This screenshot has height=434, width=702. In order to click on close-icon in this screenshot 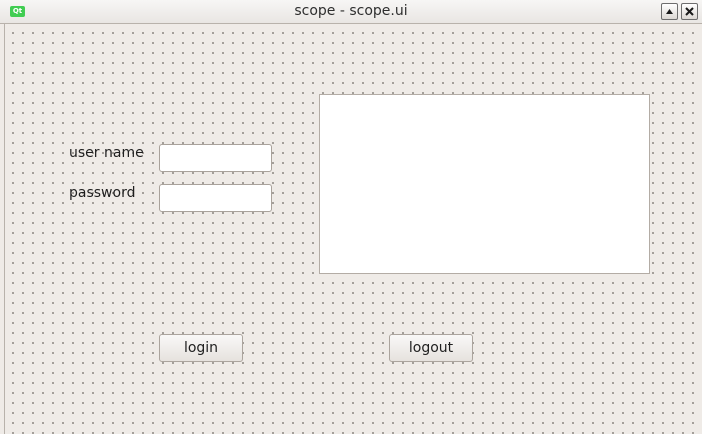, I will do `click(689, 11)`.